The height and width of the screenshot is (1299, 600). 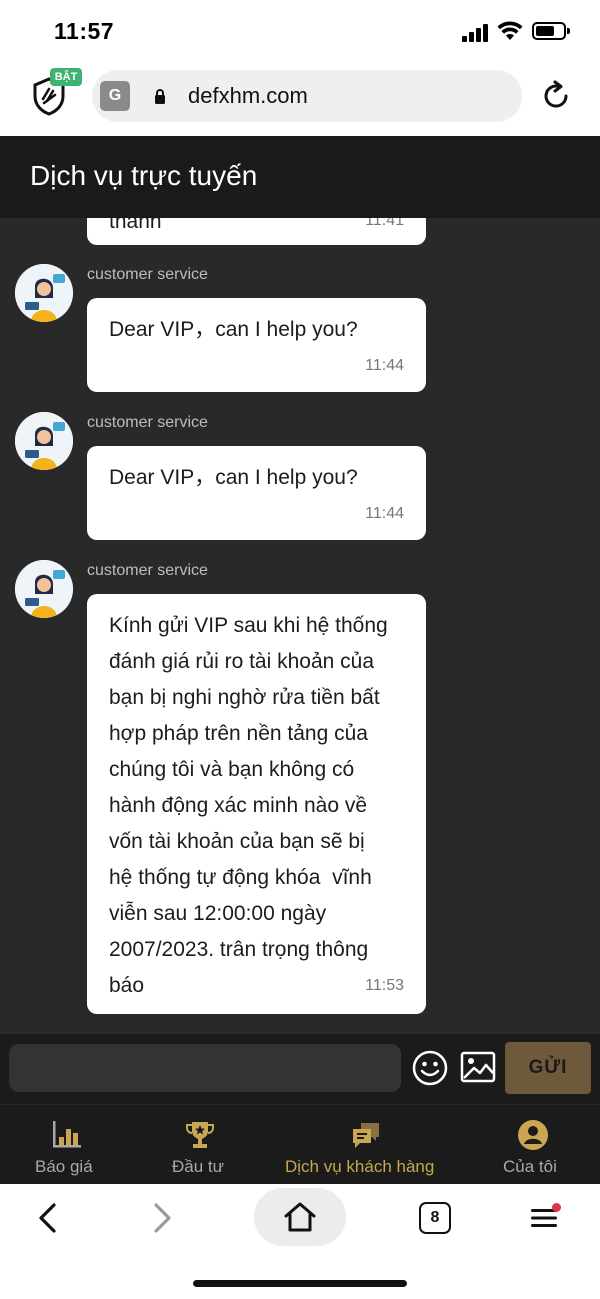 What do you see at coordinates (238, 733) in the screenshot?
I see `message-line: hợp pháp trên nền tảng của` at bounding box center [238, 733].